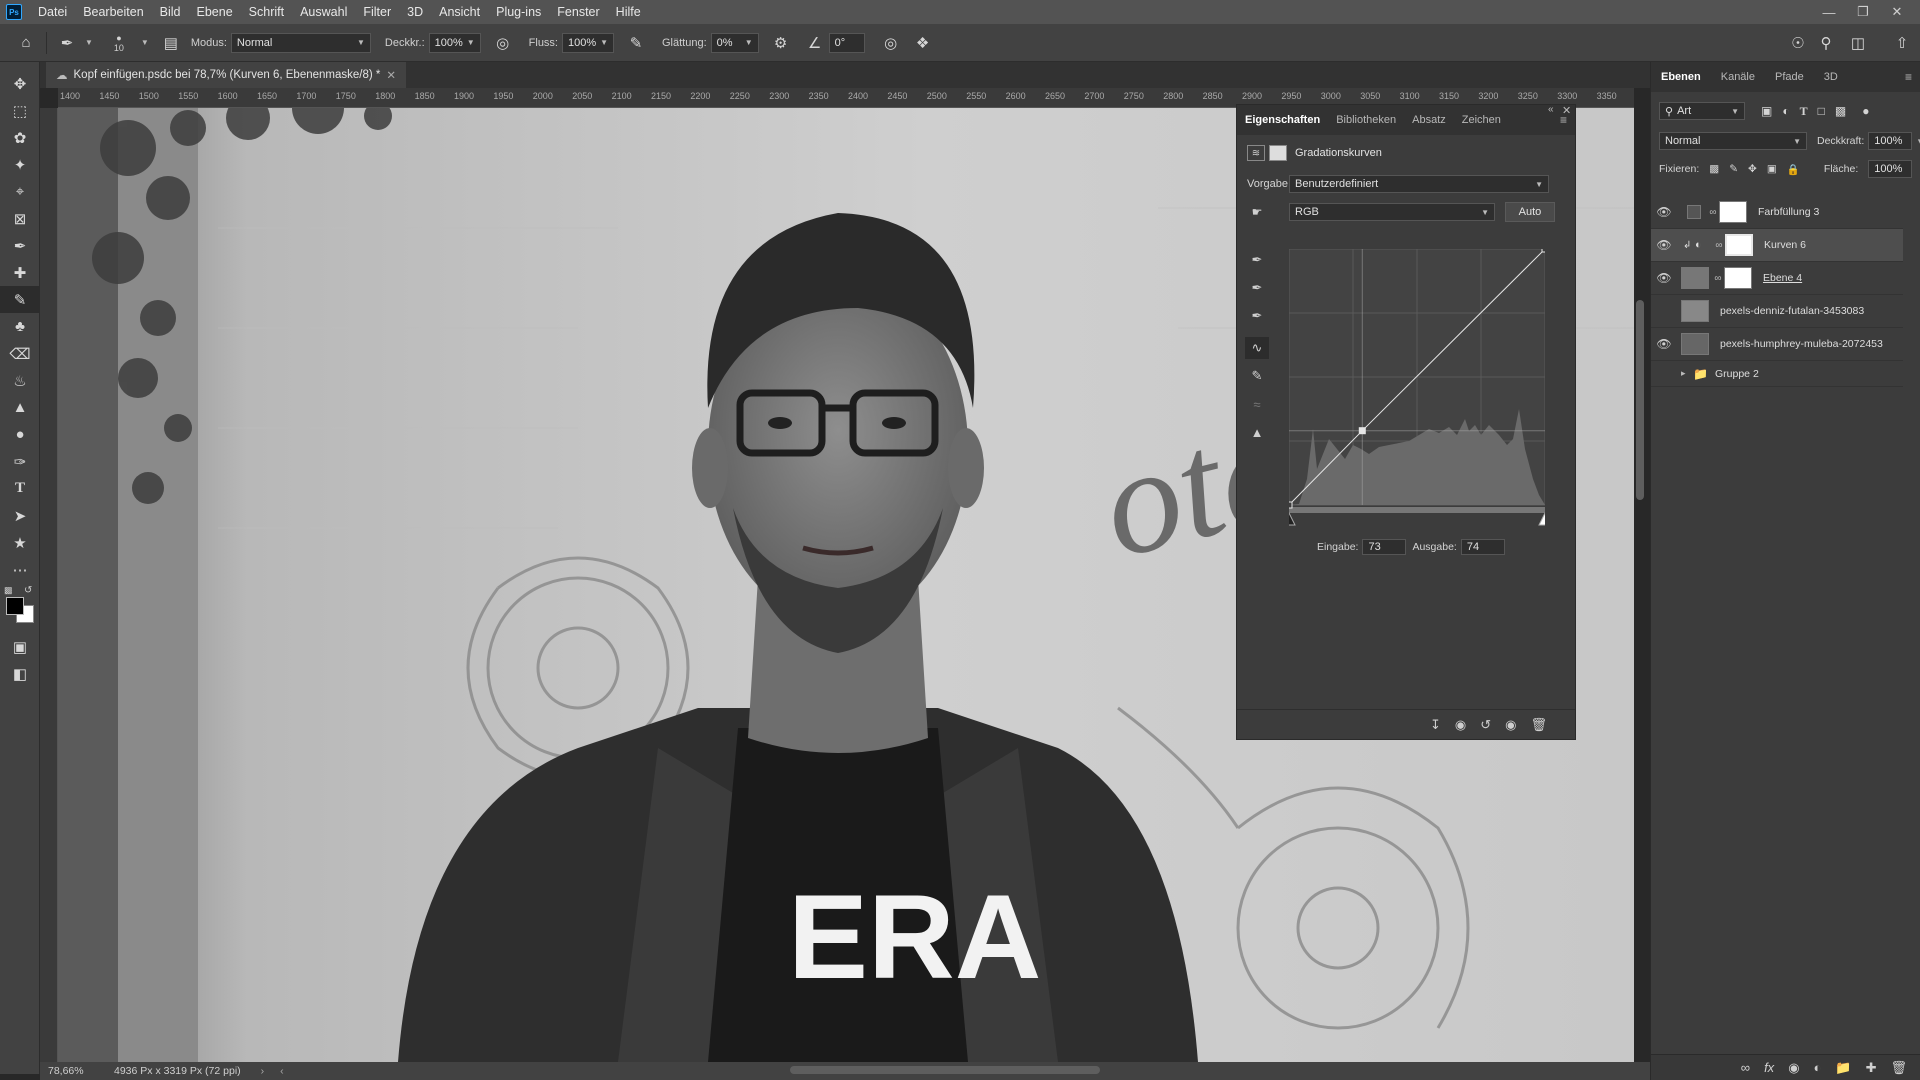 The image size is (1920, 1080). Describe the element at coordinates (1777, 311) in the screenshot. I see `layer-row: 👁 pexels-denniz-futalan-3453083` at that location.